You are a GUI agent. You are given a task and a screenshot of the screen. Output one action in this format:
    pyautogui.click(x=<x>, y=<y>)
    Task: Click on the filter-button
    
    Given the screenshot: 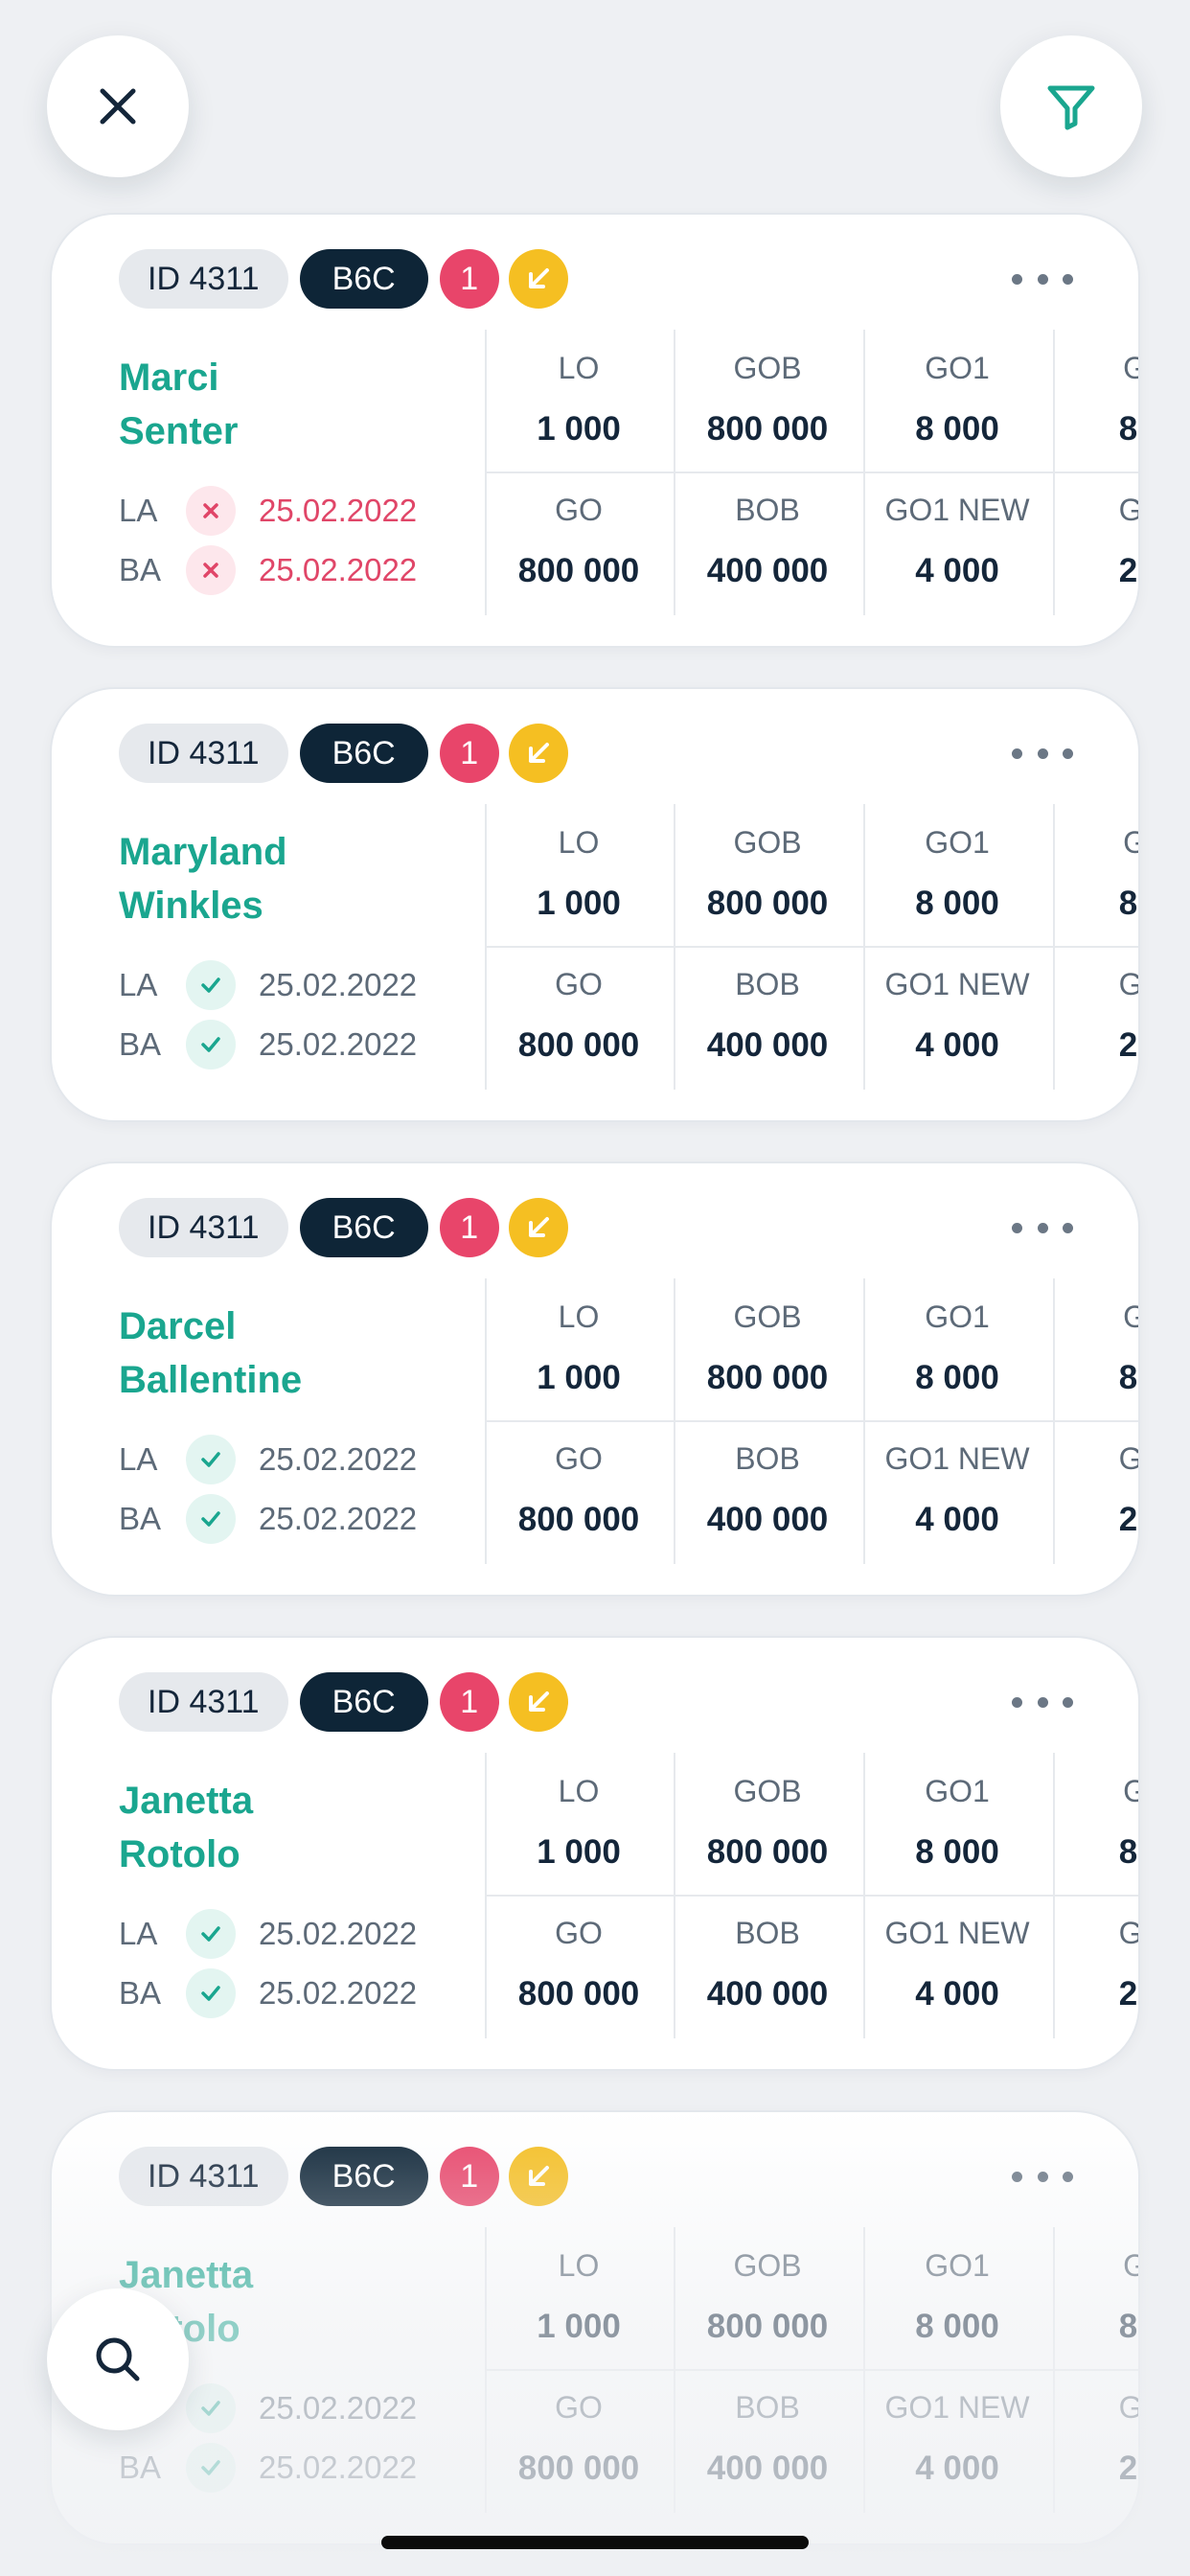 What is the action you would take?
    pyautogui.click(x=1071, y=106)
    